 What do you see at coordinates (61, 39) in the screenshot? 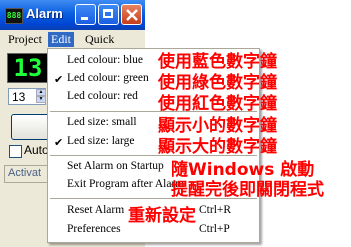
I see `menu-edit: Edit` at bounding box center [61, 39].